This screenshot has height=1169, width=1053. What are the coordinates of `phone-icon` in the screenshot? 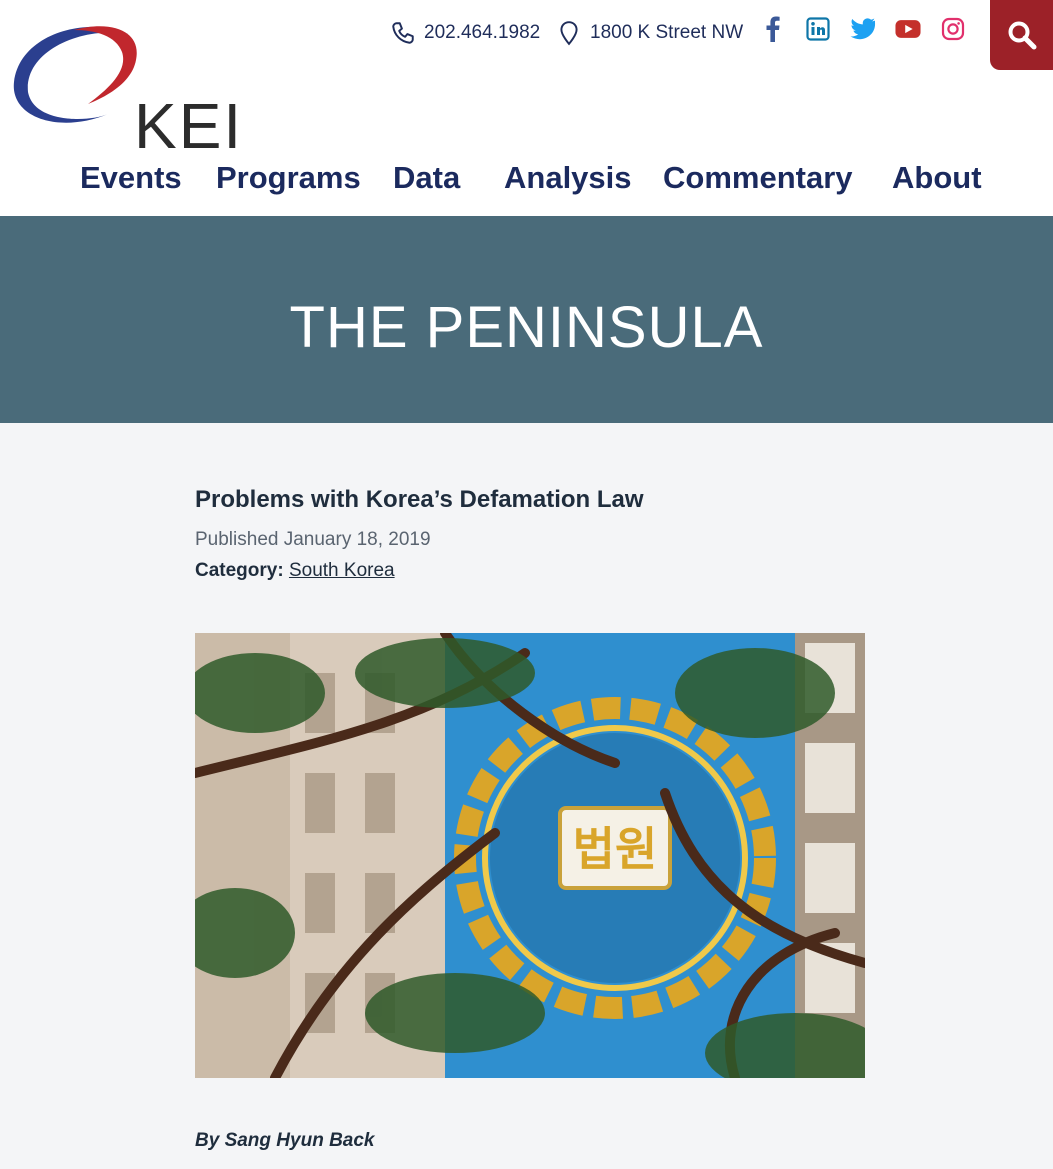 It's located at (403, 33).